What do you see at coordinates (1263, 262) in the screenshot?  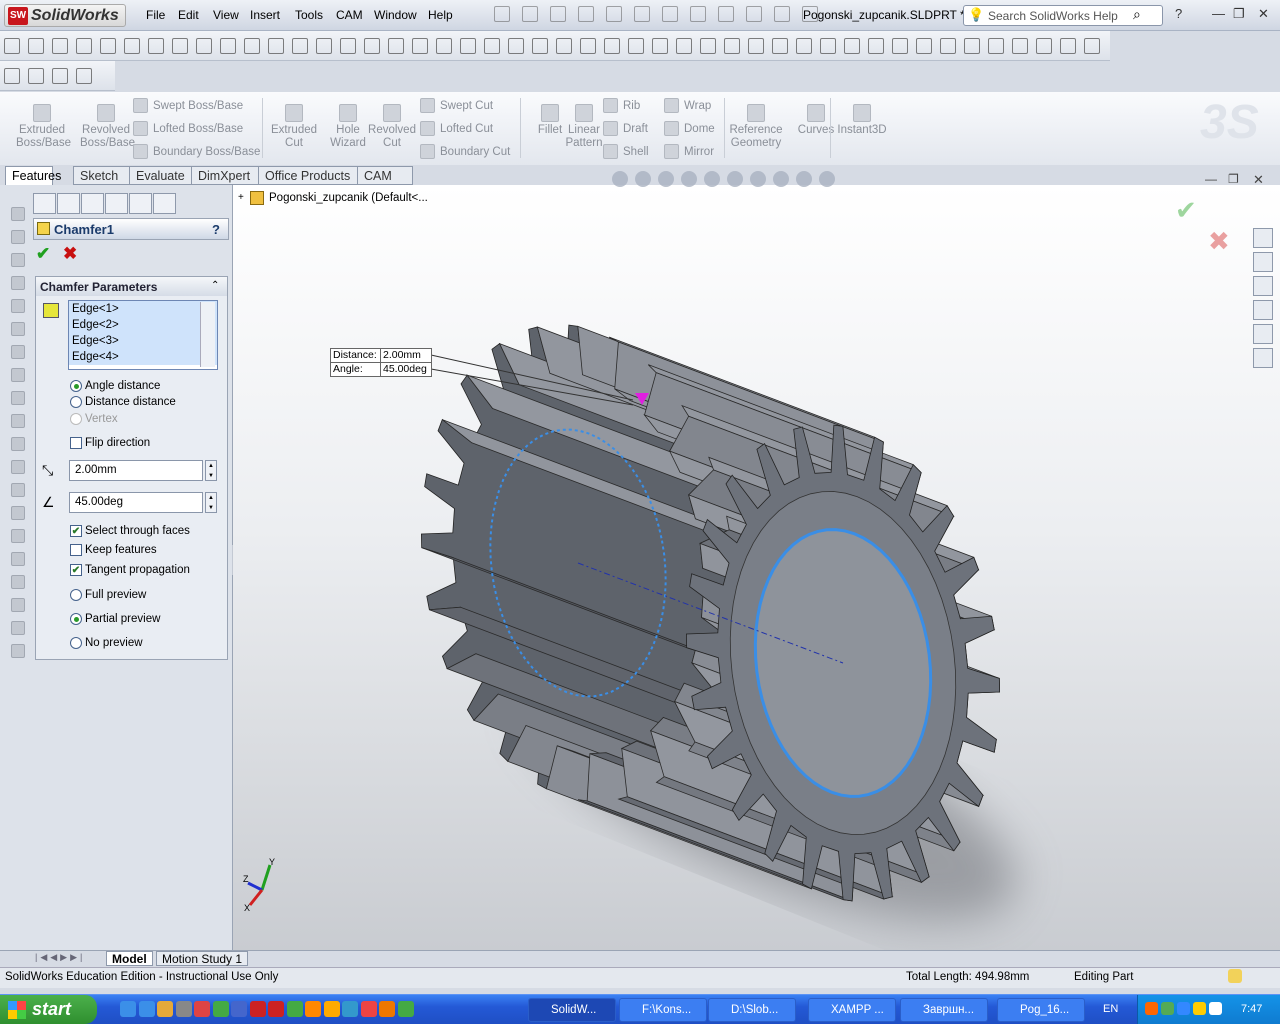 I see `design-library-icon` at bounding box center [1263, 262].